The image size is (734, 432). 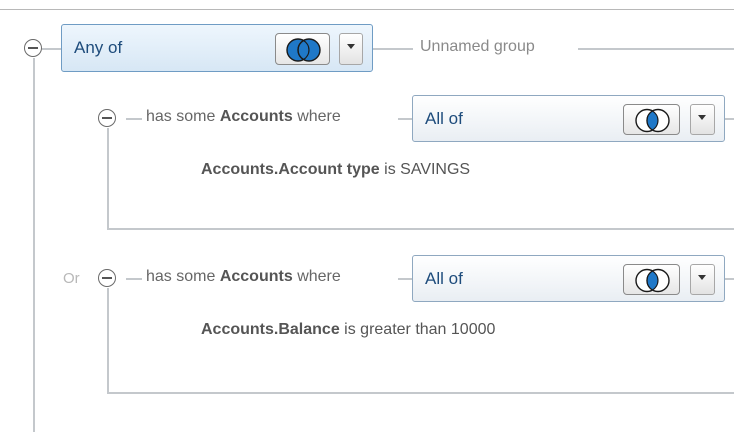 What do you see at coordinates (107, 278) in the screenshot?
I see `group2-collapse-button` at bounding box center [107, 278].